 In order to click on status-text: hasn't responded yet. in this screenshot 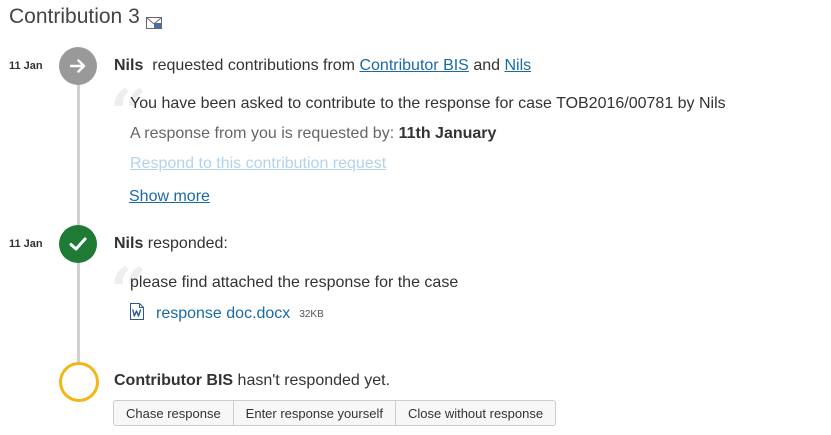, I will do `click(314, 380)`.